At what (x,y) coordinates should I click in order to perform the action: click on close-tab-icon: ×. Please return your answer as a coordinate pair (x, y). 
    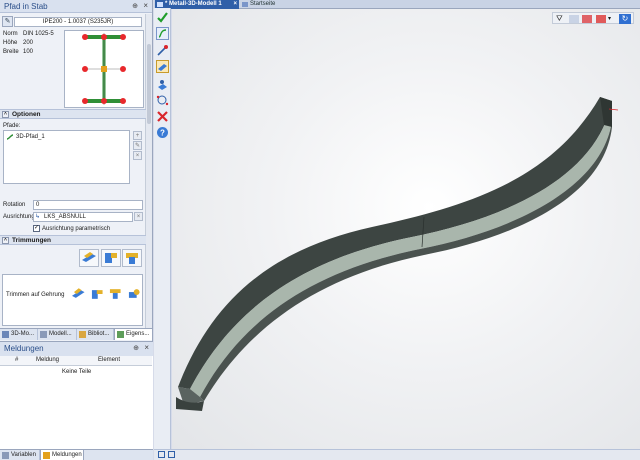
    Looking at the image, I should click on (235, 4).